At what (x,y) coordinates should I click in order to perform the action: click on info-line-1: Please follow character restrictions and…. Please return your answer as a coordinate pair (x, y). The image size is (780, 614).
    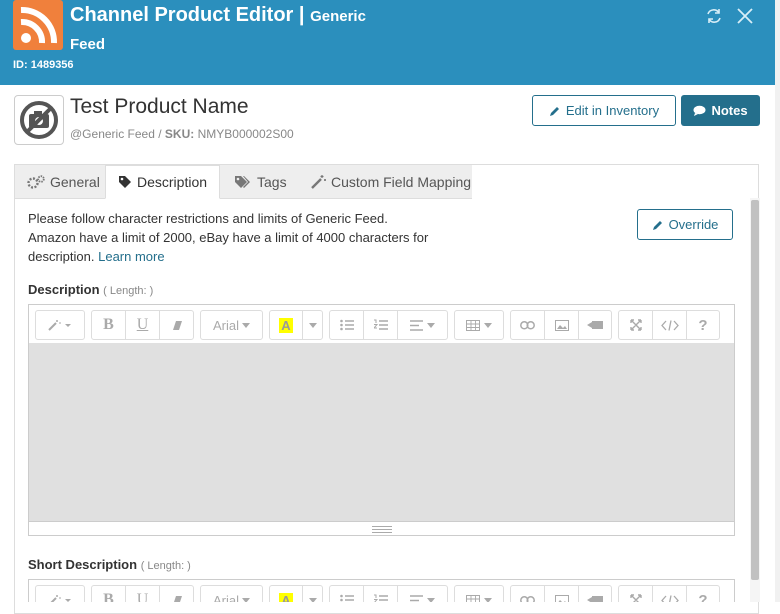
    Looking at the image, I should click on (208, 218).